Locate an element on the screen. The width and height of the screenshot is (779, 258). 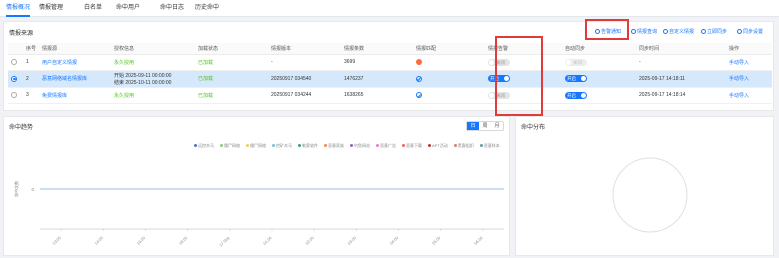
x-tick-label: 15:00 is located at coordinates (141, 240).